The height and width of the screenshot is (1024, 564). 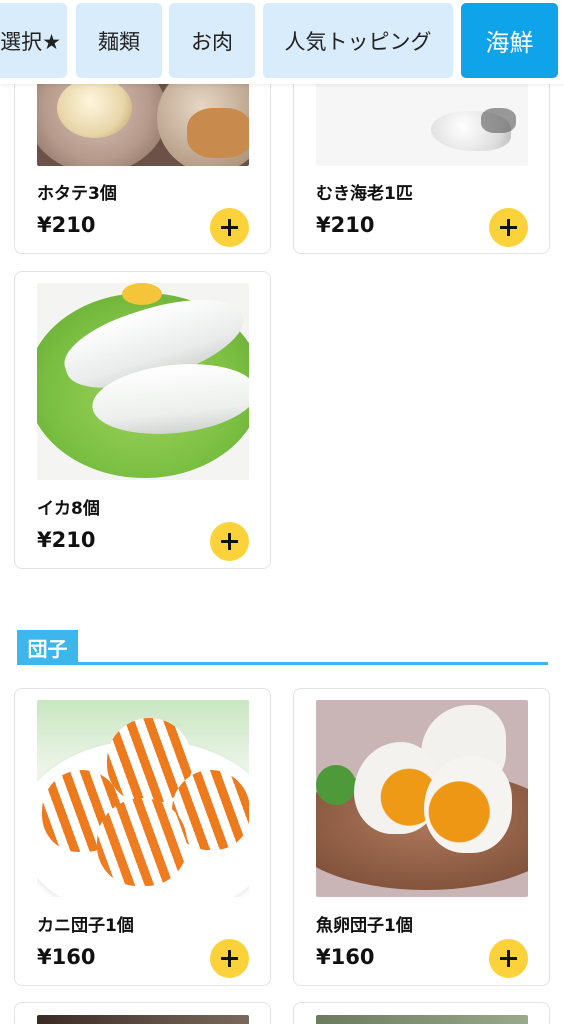 I want to click on crab-dumpling-image, so click(x=143, y=798).